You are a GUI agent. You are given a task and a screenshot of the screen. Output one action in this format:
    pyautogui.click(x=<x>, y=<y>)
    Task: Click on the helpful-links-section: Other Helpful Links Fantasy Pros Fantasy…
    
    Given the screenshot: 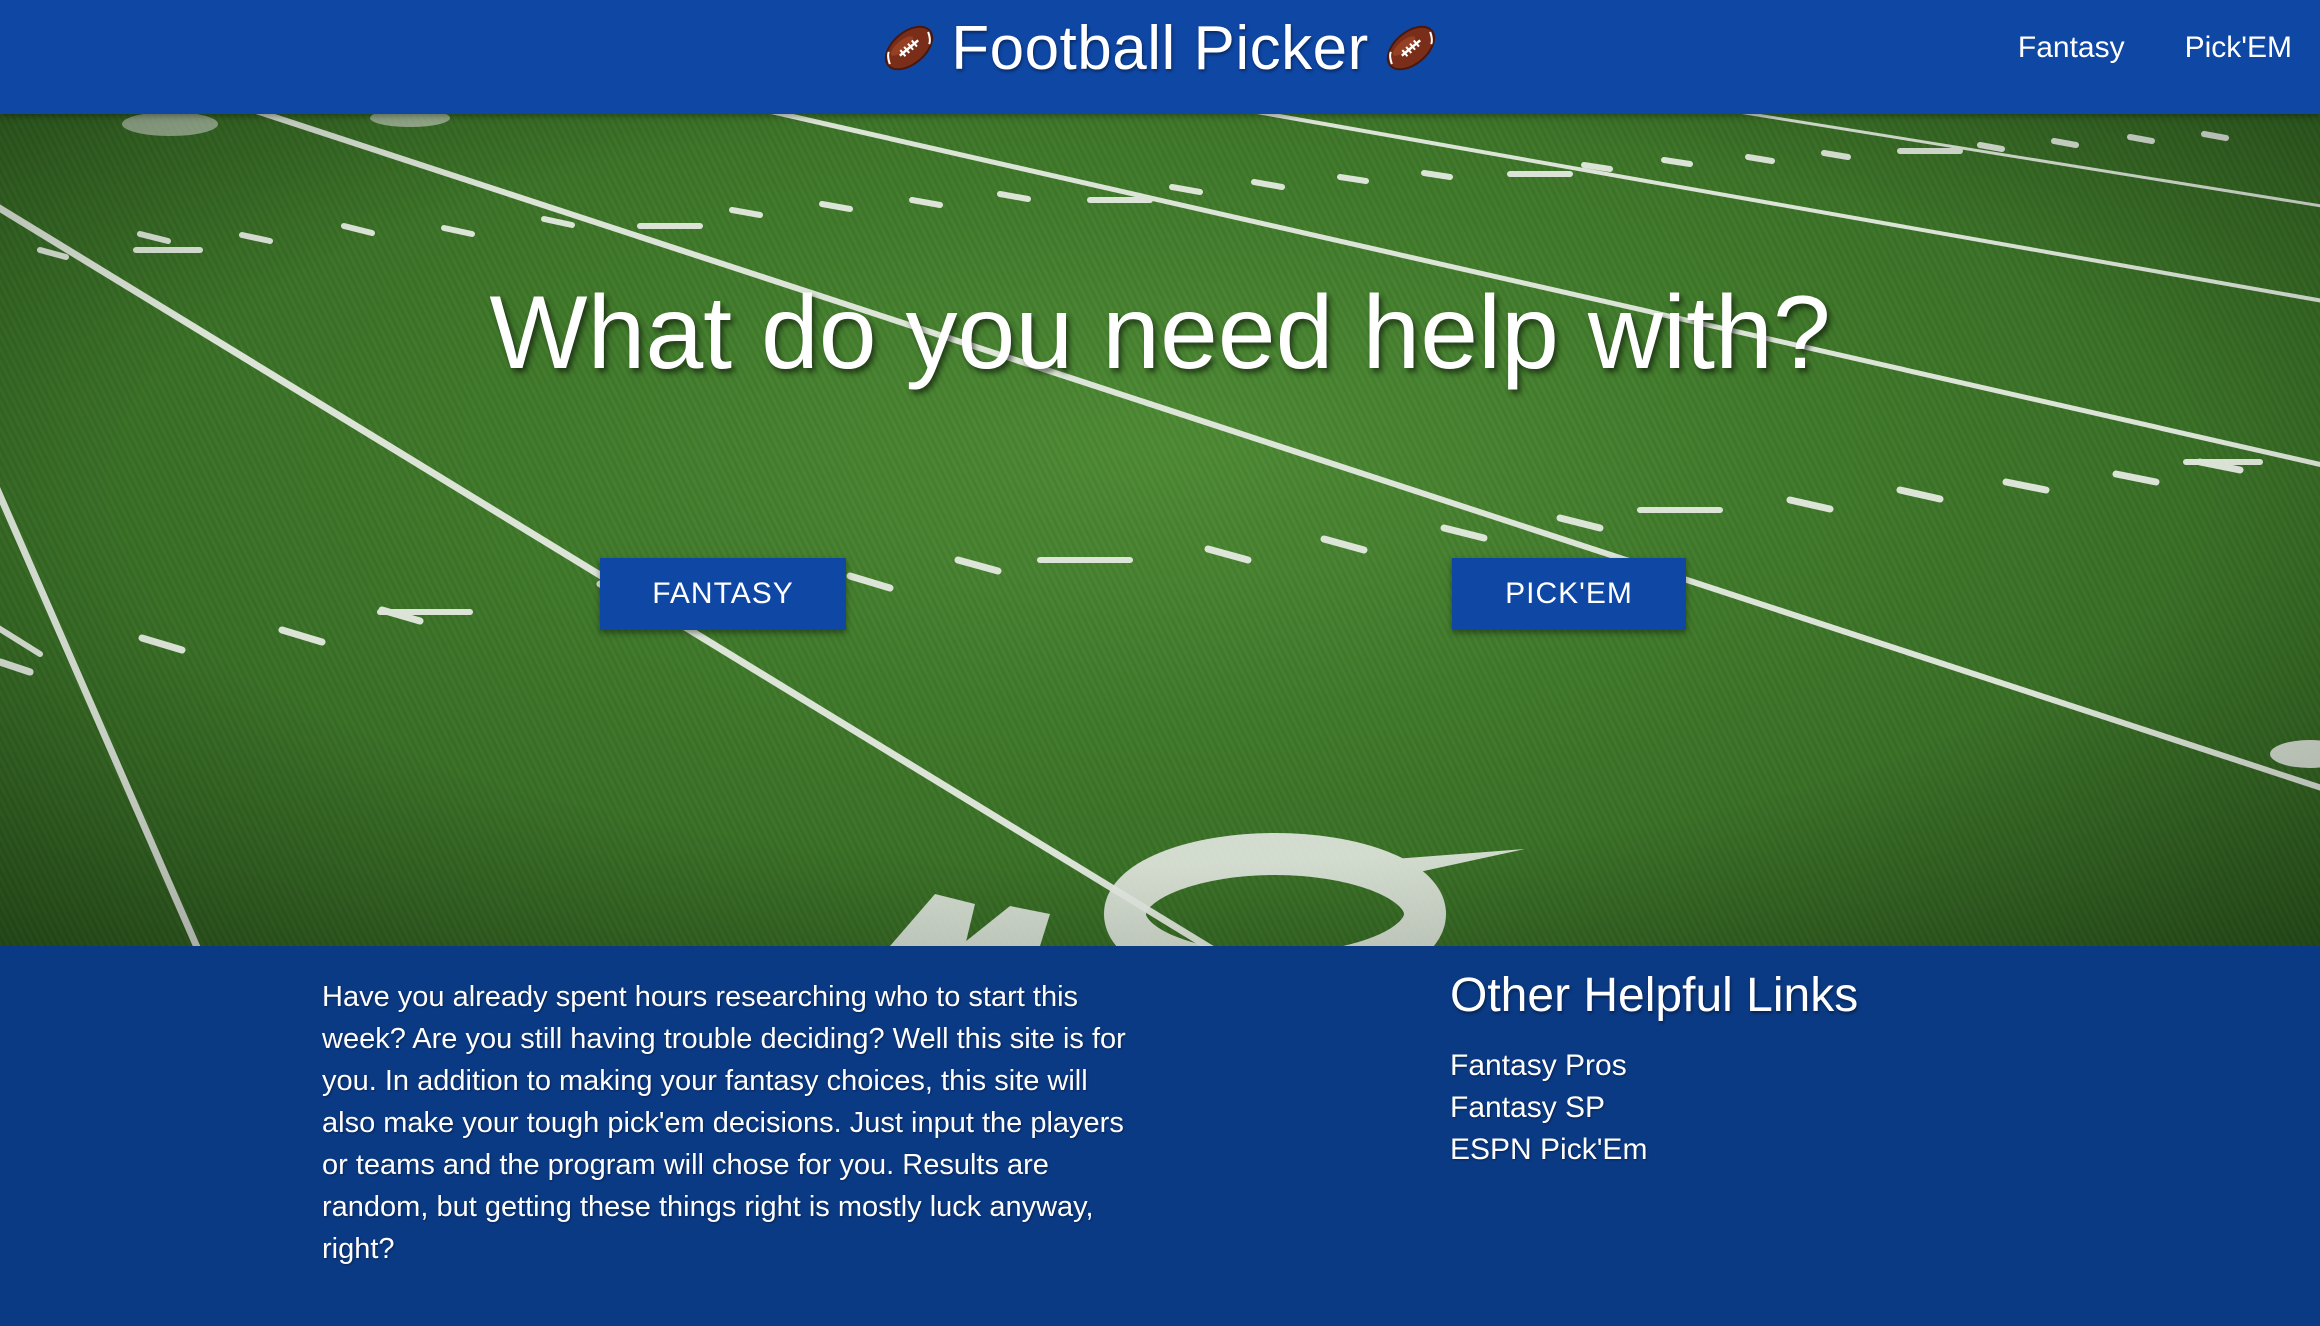 What is the action you would take?
    pyautogui.click(x=1800, y=1069)
    